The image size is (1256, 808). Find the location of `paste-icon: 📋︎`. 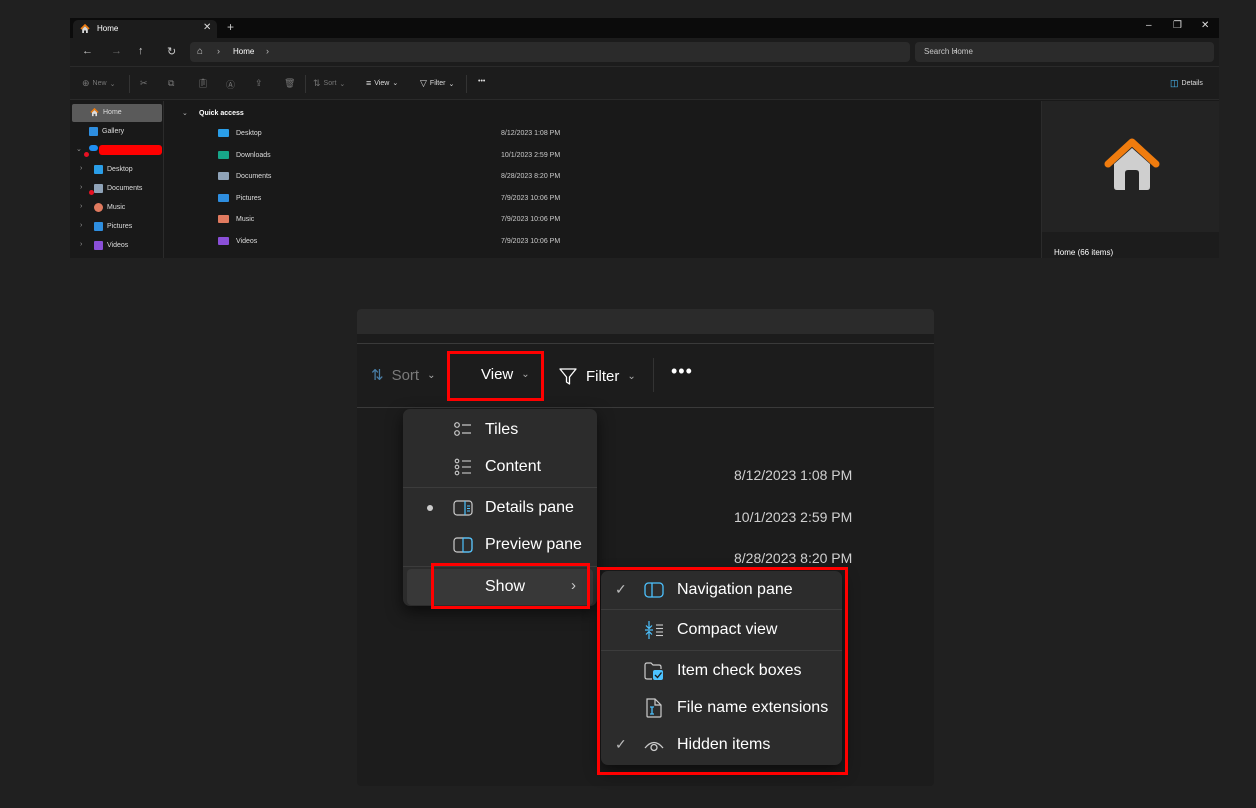

paste-icon: 📋︎ is located at coordinates (203, 83).